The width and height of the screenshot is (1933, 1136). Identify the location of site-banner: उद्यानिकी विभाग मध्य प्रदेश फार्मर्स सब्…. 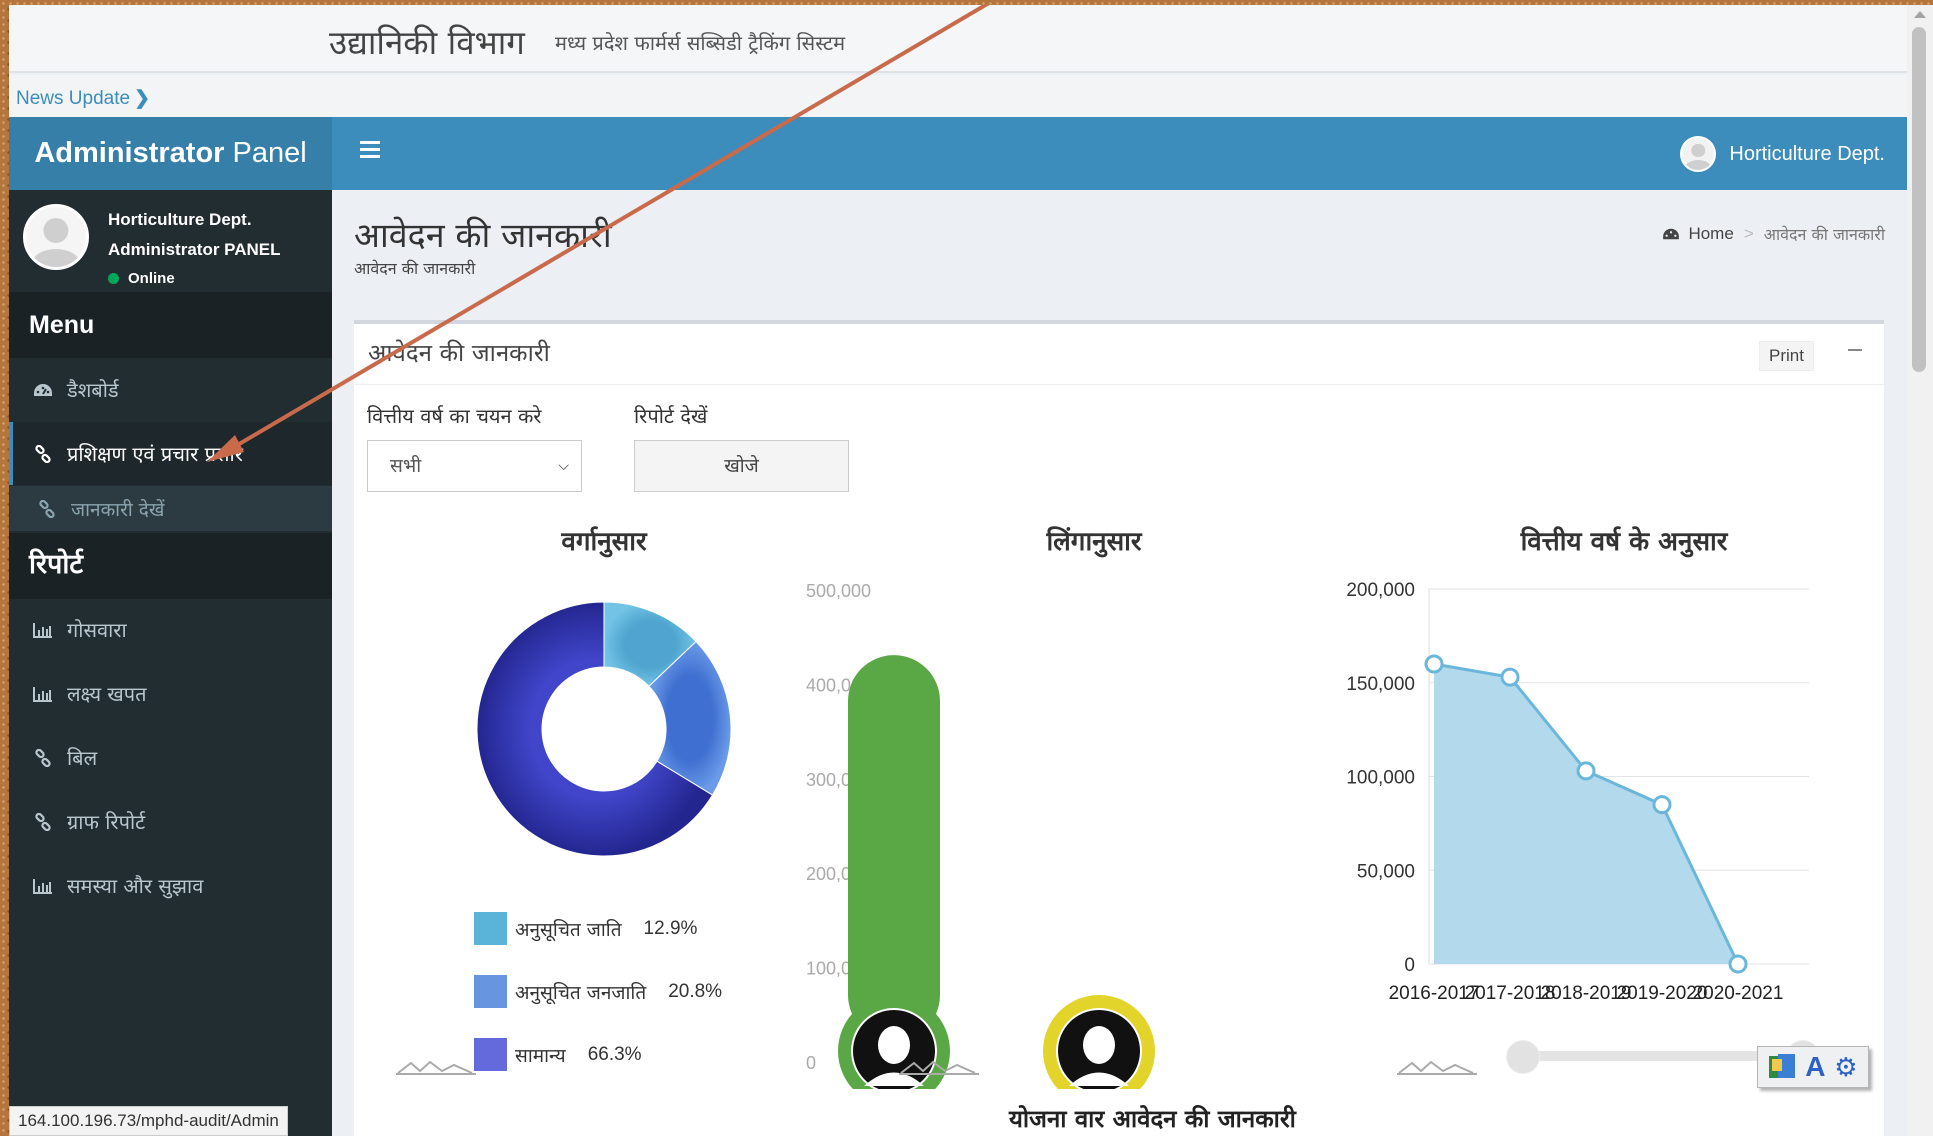
(958, 39).